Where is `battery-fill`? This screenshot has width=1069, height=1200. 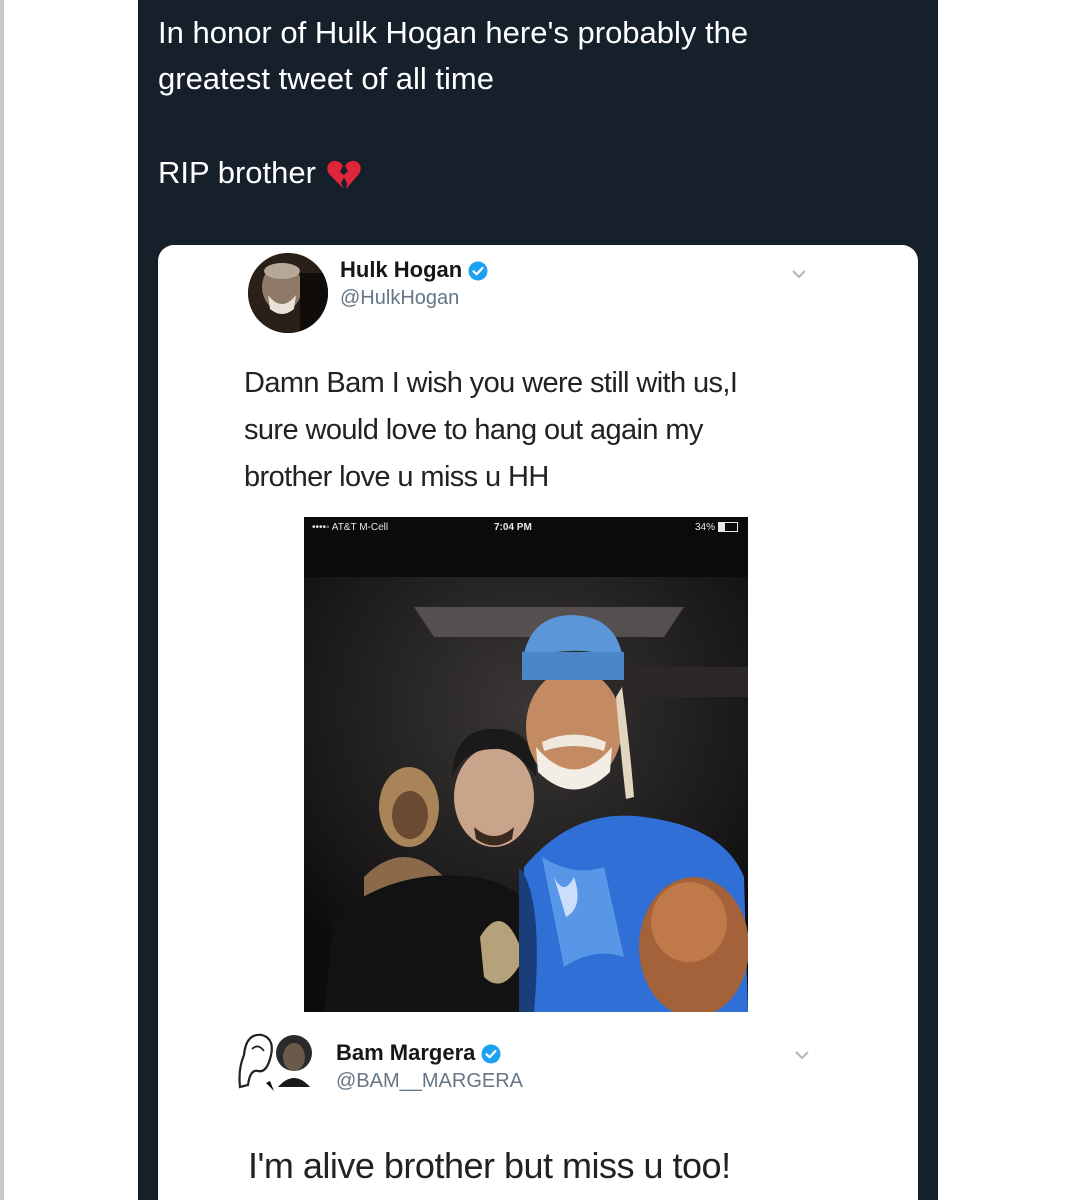
battery-fill is located at coordinates (722, 527).